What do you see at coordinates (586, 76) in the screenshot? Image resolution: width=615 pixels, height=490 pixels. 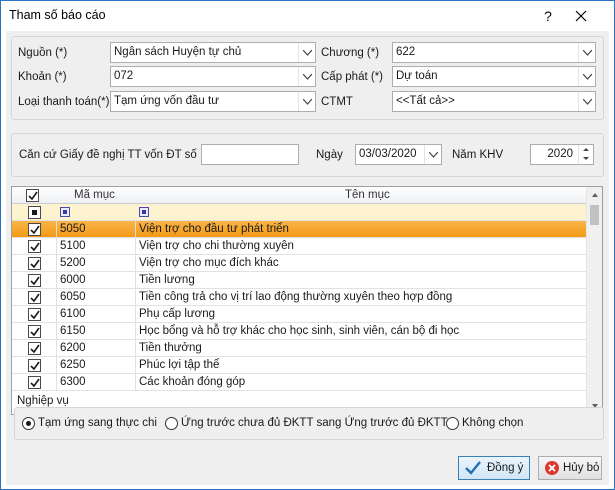 I see `cap-phat-dropdown-button` at bounding box center [586, 76].